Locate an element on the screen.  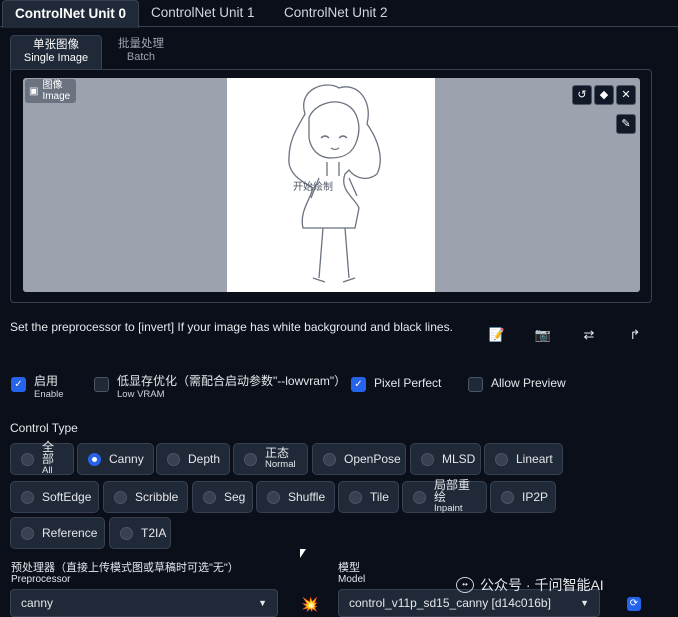
tab-controlnet-unit-2: ControlNet Unit 2 is located at coordinates (336, 13).